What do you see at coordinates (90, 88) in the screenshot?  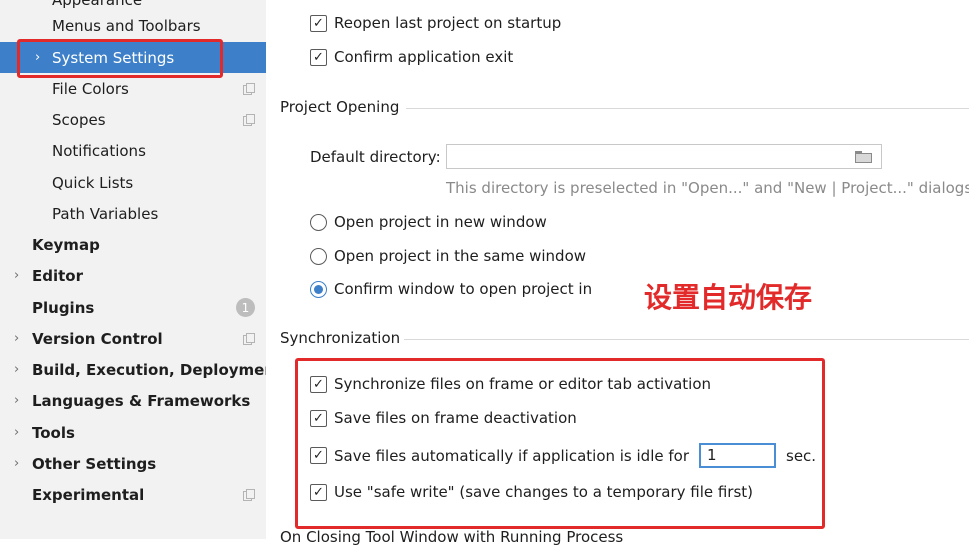 I see `sidebar-item-label: File Colors` at bounding box center [90, 88].